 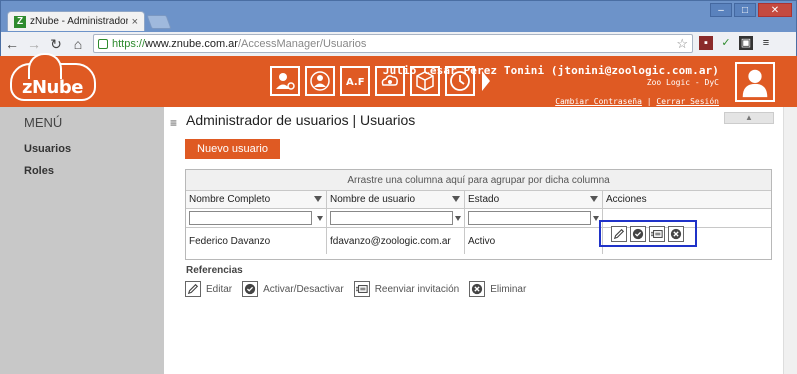 I want to click on reference-label: Eliminar, so click(x=508, y=289).